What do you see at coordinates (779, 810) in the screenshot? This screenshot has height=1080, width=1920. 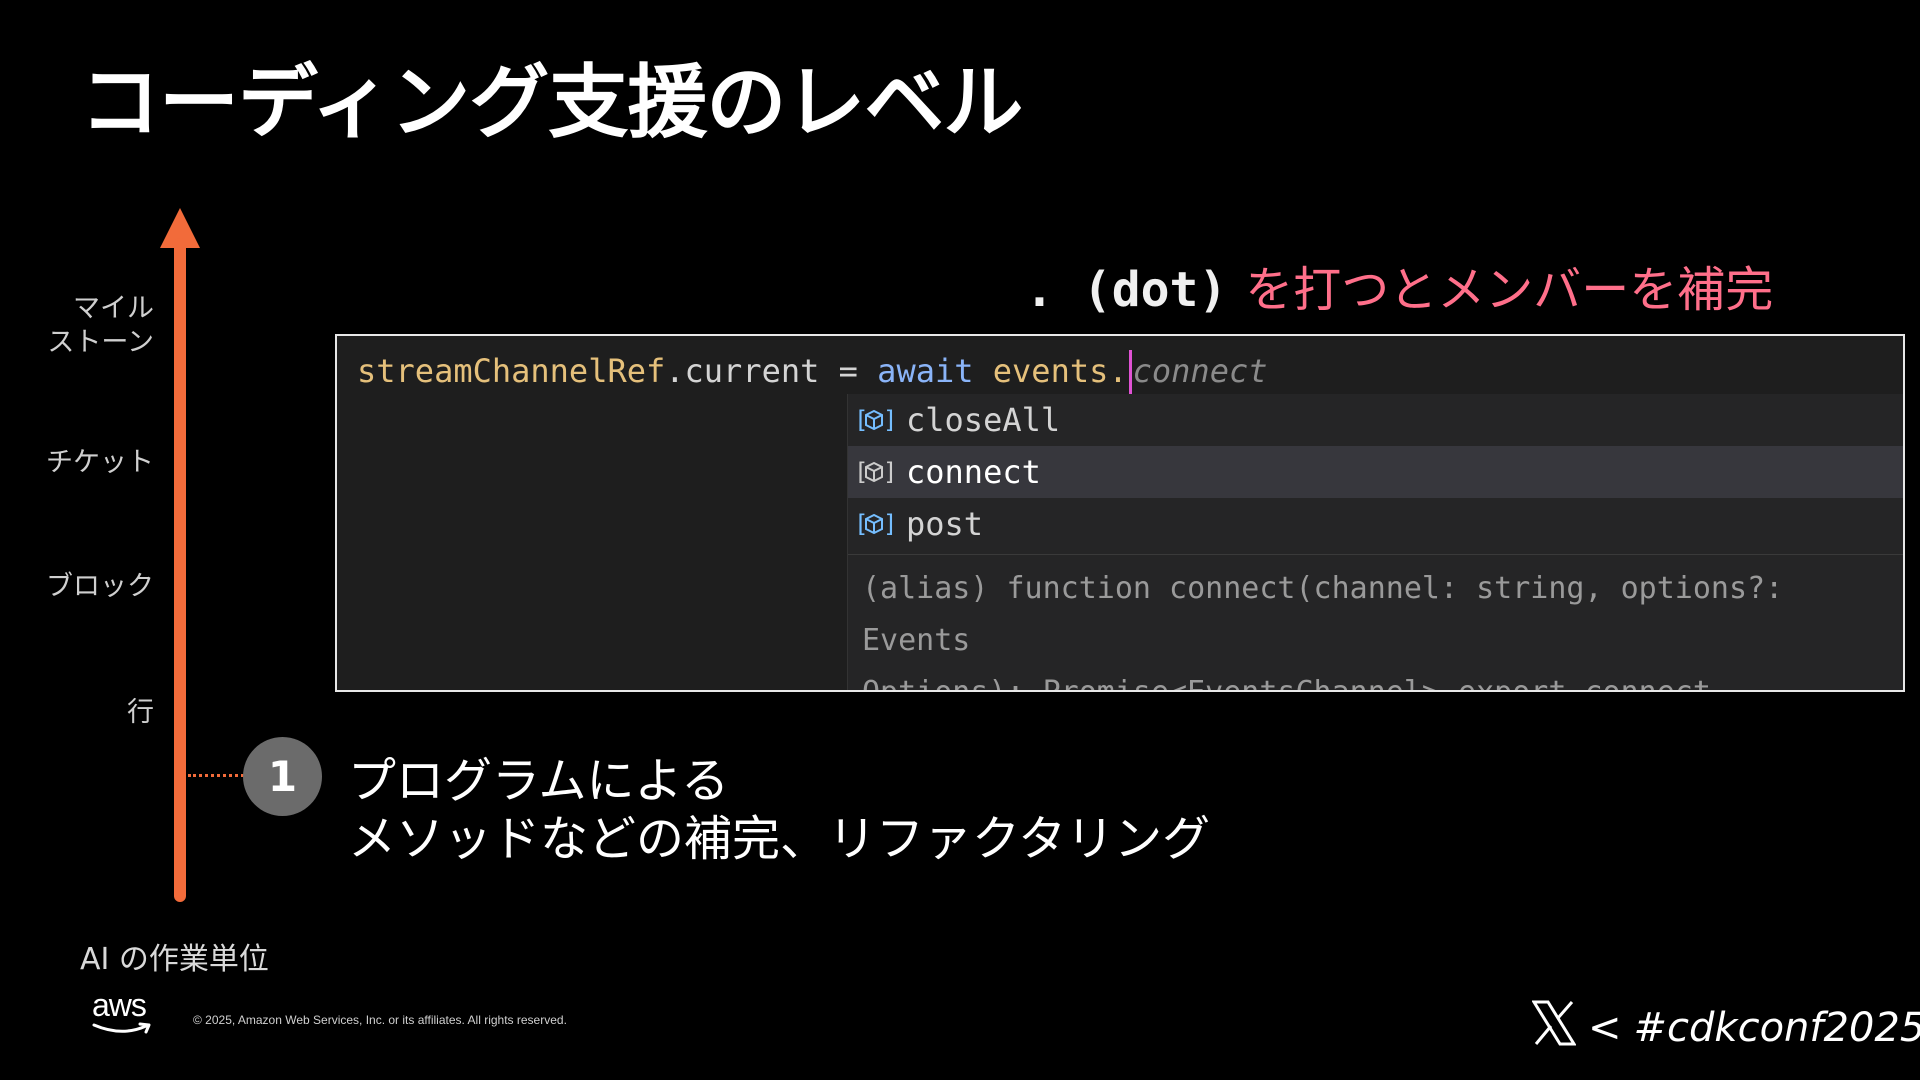 I see `callout-text: プログラムによる メソッドなどの補完、リファクタリング` at bounding box center [779, 810].